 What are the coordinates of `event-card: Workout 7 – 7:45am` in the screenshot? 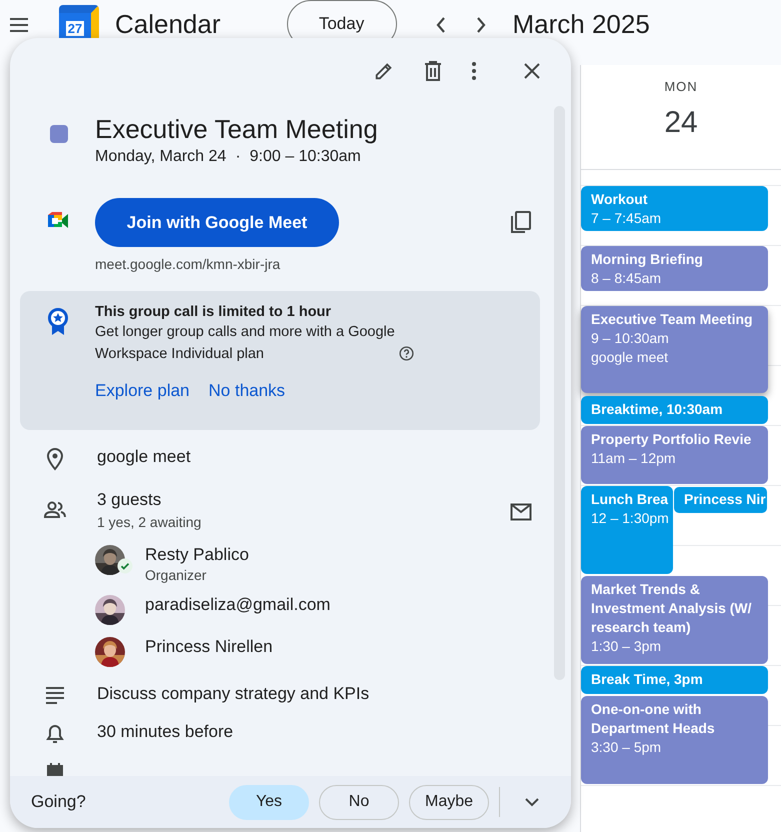 It's located at (674, 208).